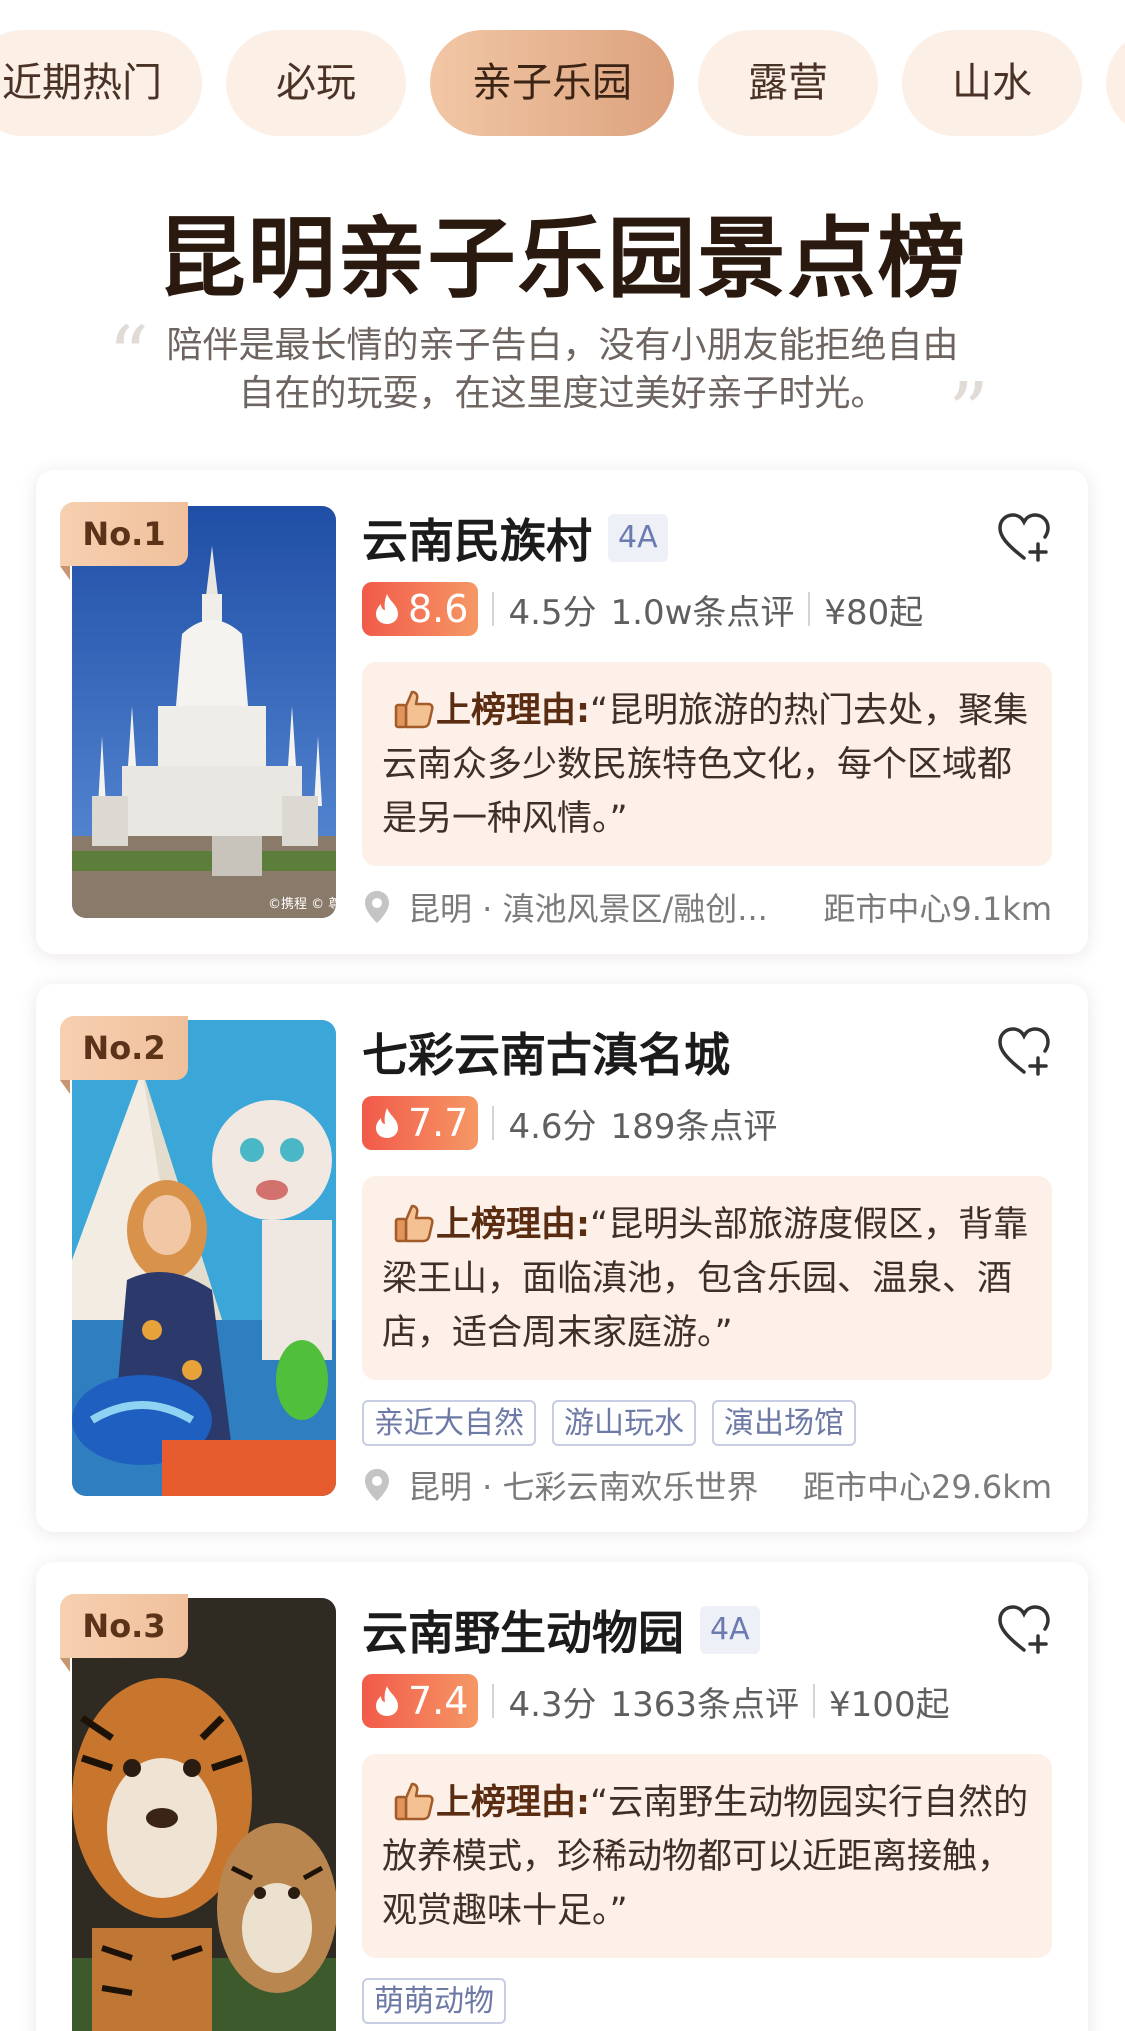 The image size is (1125, 2031). I want to click on kids-playroom-image, so click(204, 1258).